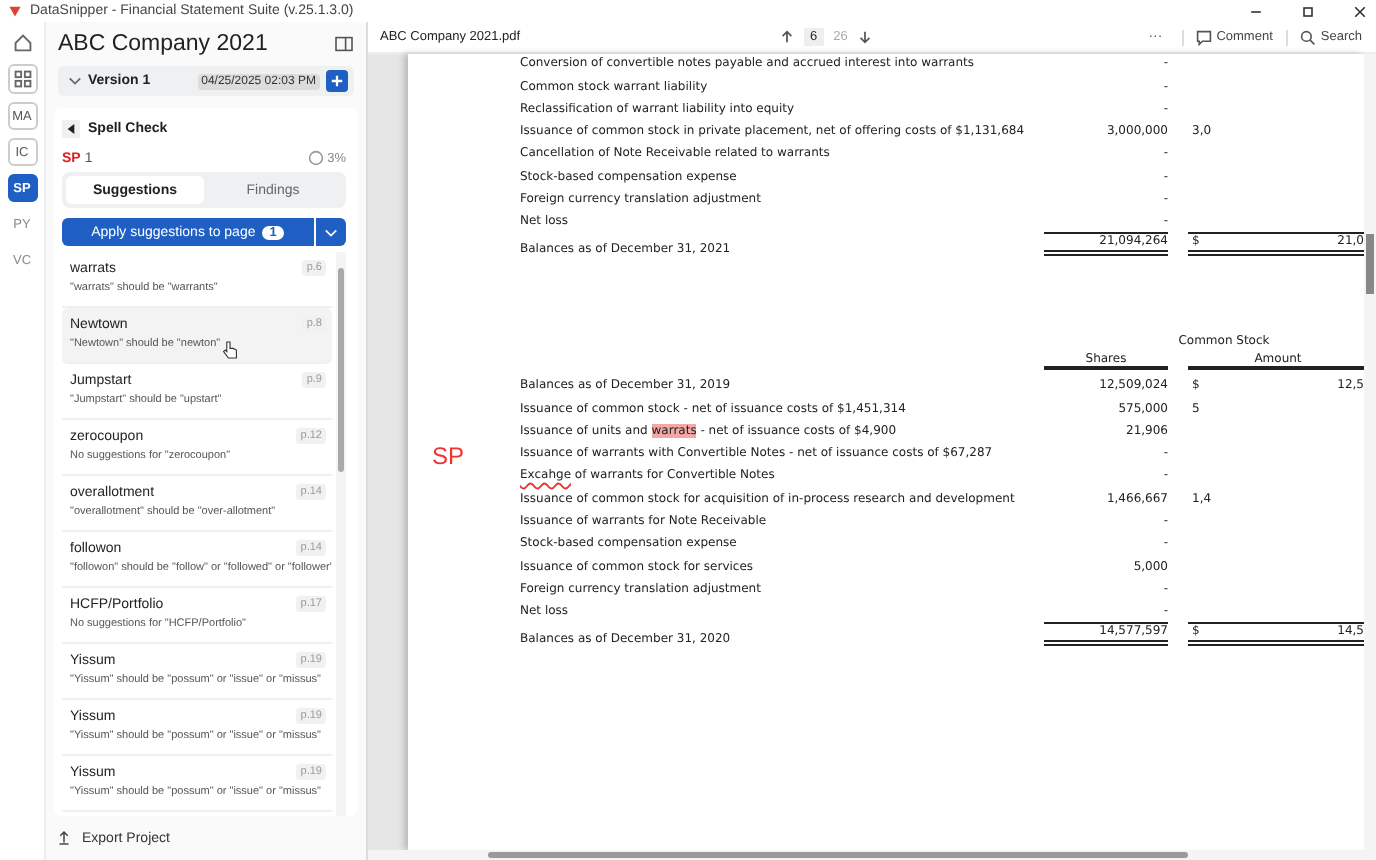 The image size is (1376, 860). Describe the element at coordinates (1360, 11) in the screenshot. I see `close-icon` at that location.